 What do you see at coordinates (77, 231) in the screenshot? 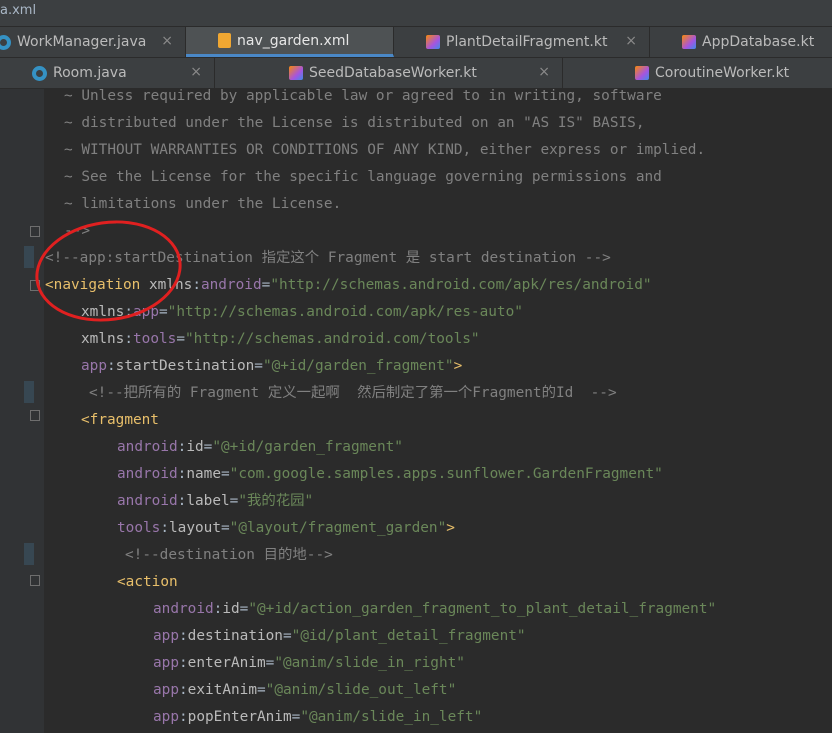
I see `code-line: -->` at bounding box center [77, 231].